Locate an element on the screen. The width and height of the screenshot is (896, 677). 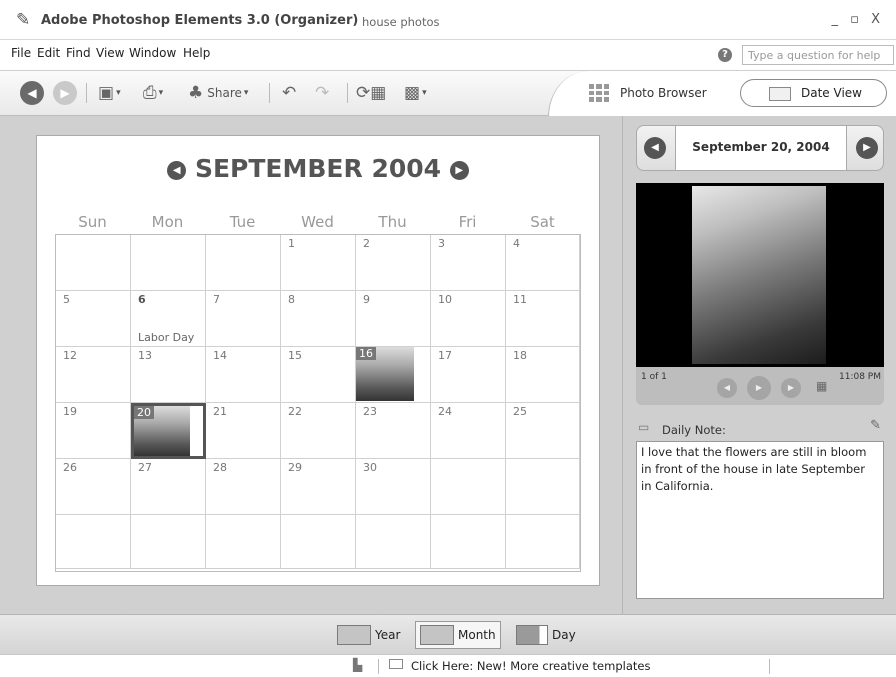
day-photo-thumbnail: 20 is located at coordinates (162, 431).